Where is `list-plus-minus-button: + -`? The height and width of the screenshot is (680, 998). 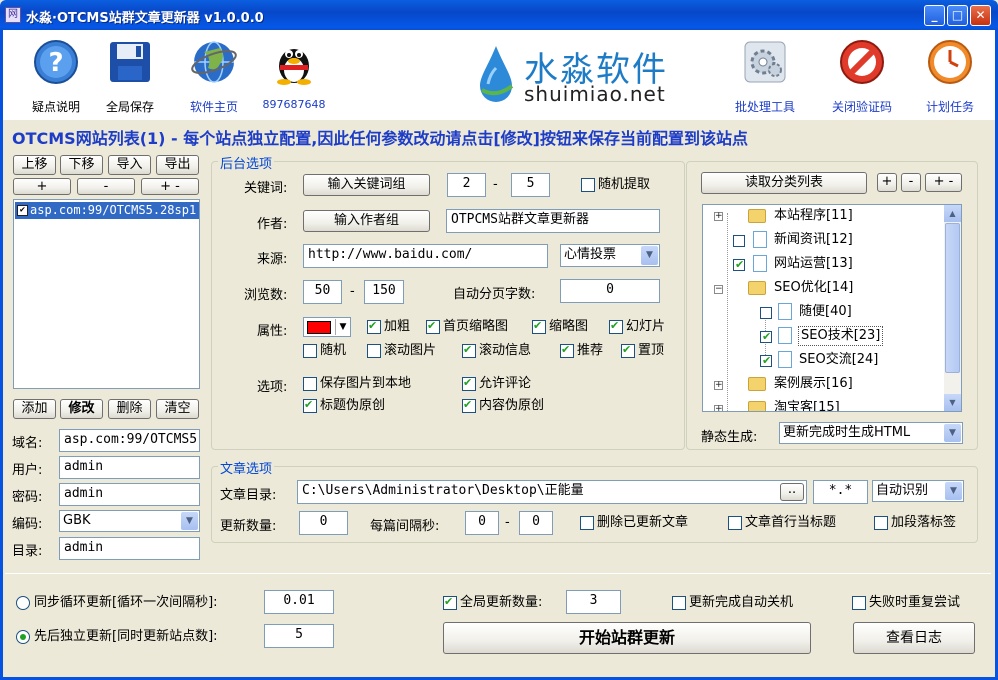
list-plus-minus-button: + - is located at coordinates (170, 186).